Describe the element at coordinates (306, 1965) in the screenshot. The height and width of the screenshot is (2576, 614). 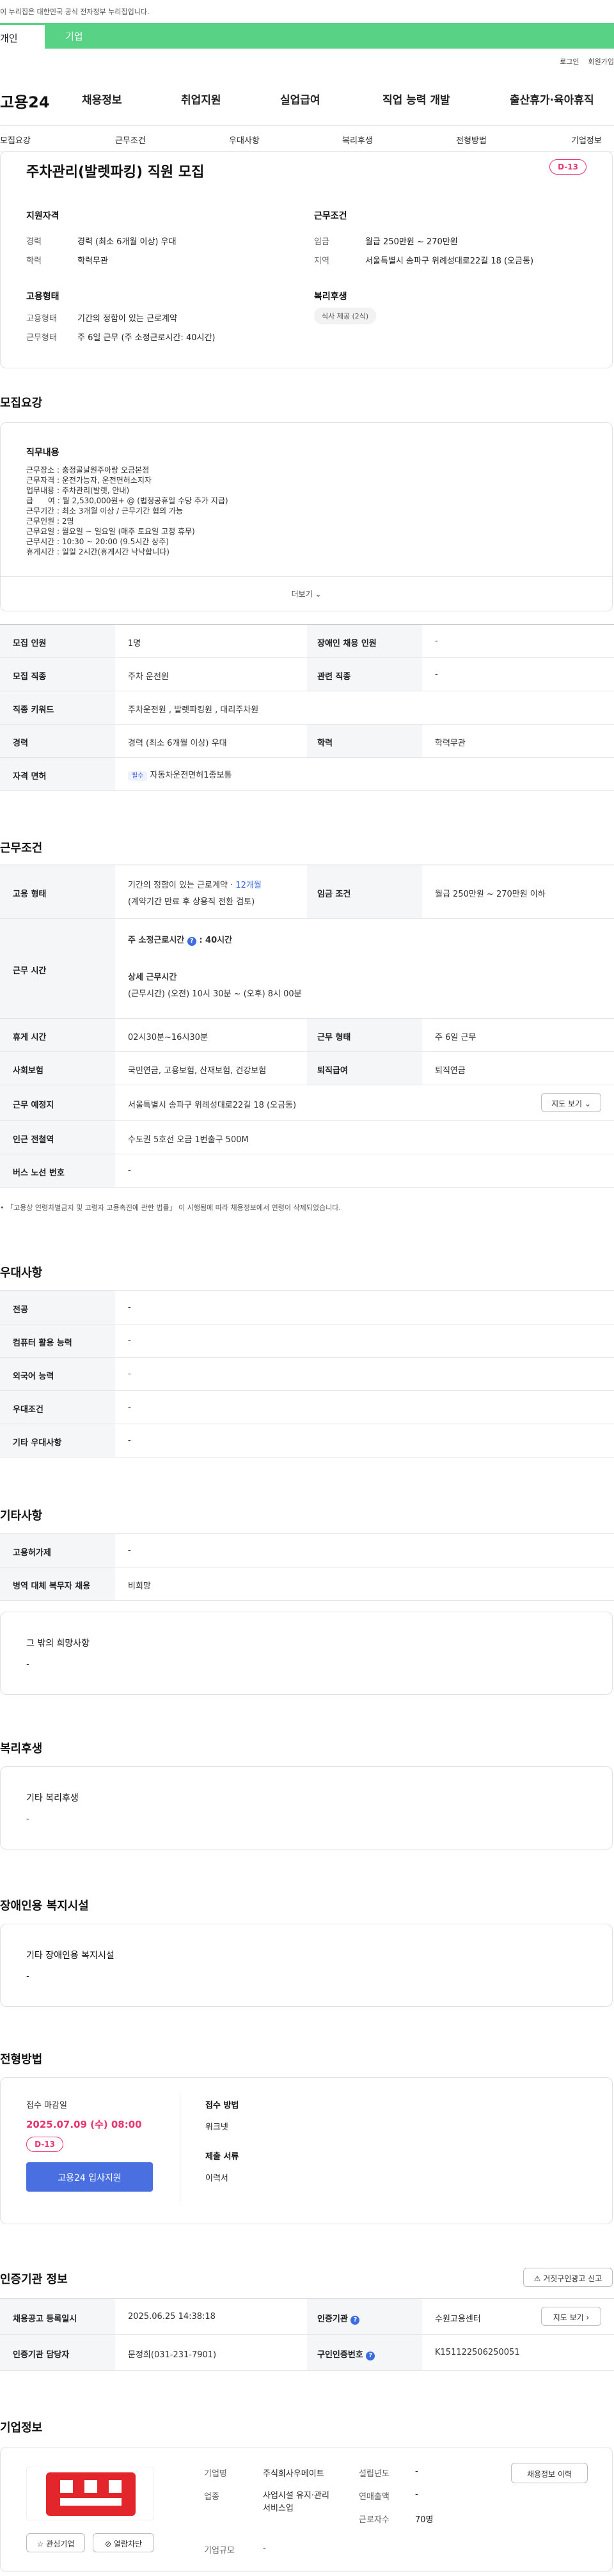
I see `disabled-card: 기타 장애인용 복지시설 -` at that location.